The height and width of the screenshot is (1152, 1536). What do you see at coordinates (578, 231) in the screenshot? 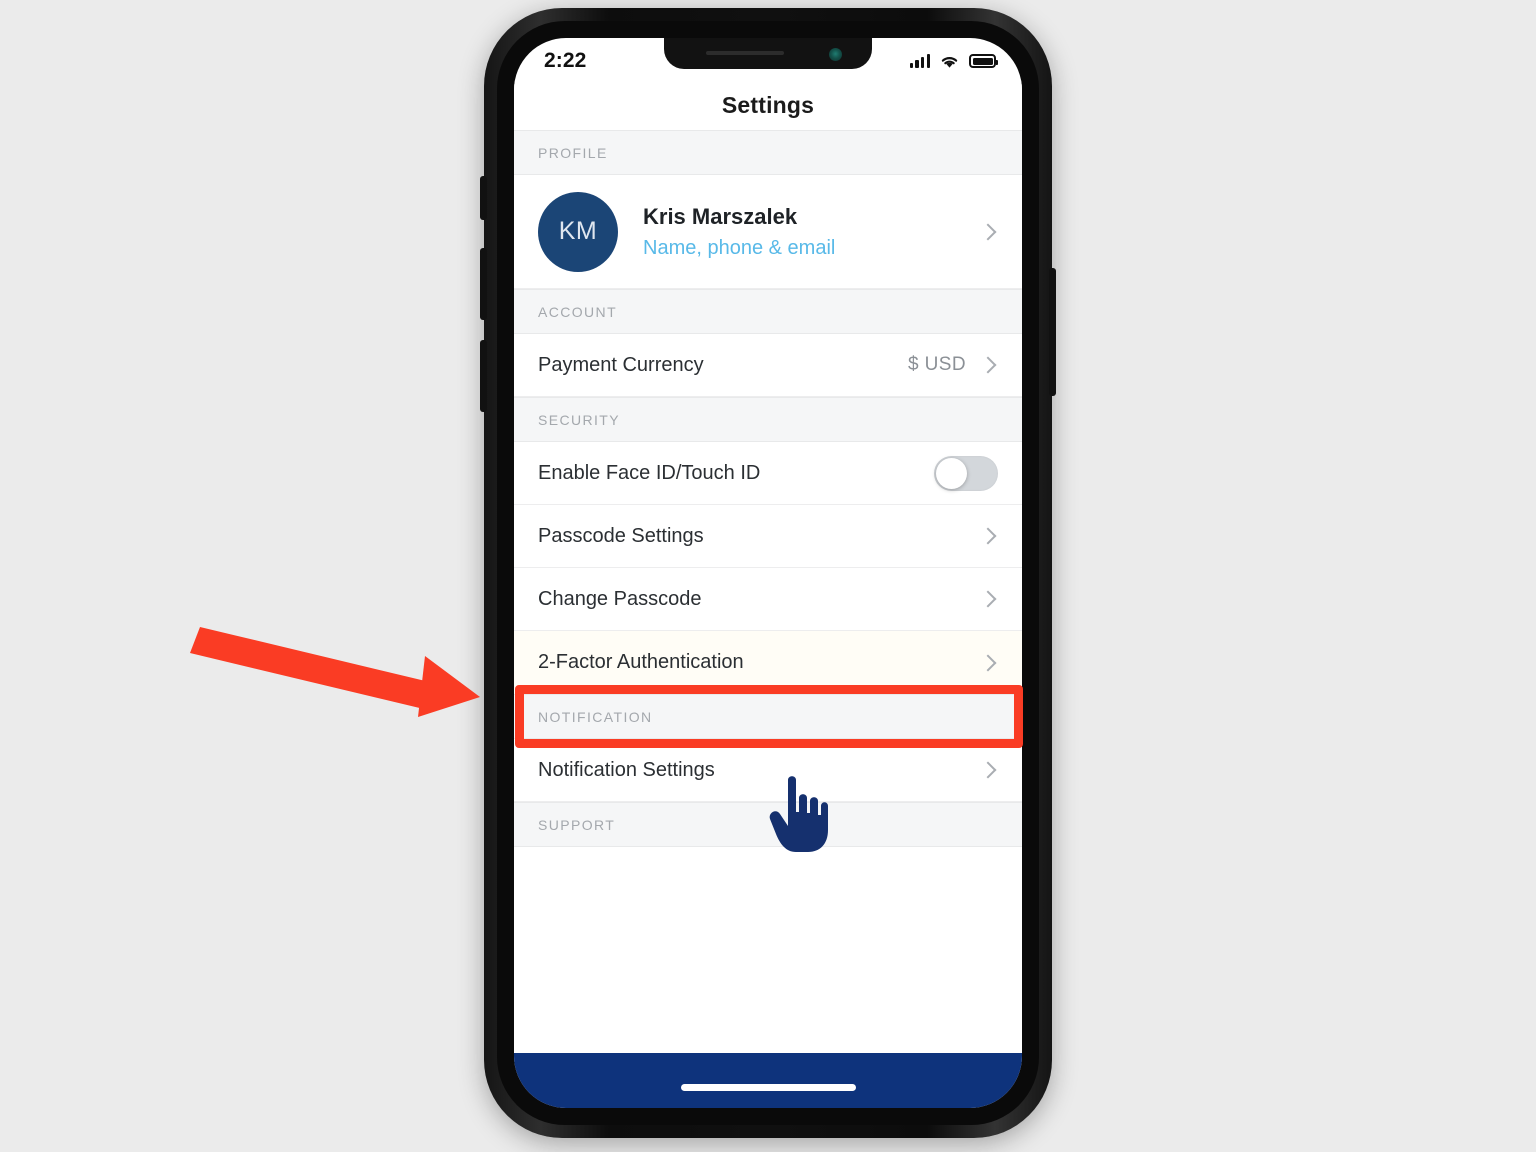
I see `avatar: KM` at bounding box center [578, 231].